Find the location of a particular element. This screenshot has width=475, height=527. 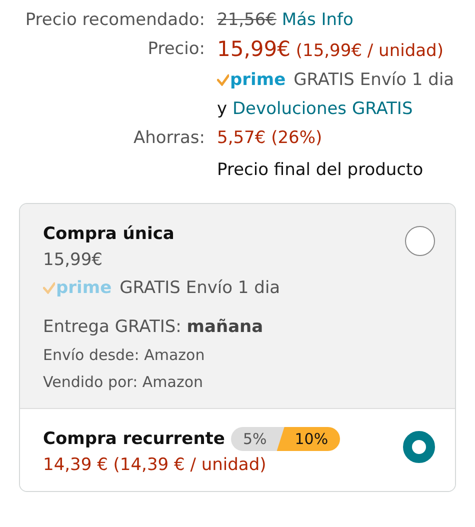

field-label: Precio: is located at coordinates (175, 49).